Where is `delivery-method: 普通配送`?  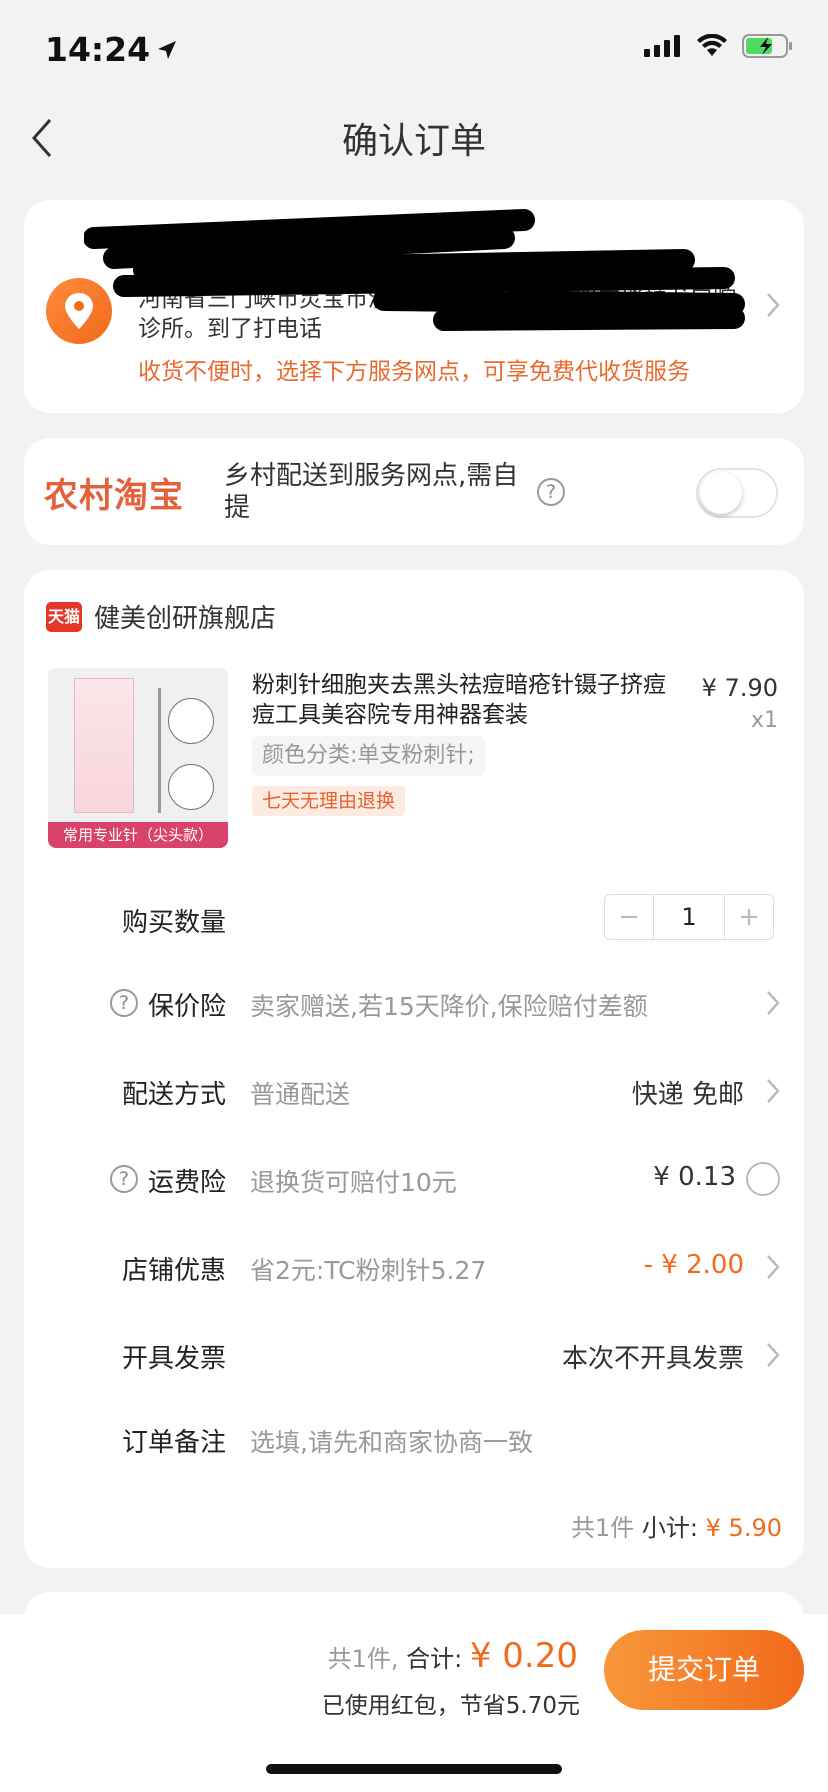
delivery-method: 普通配送 is located at coordinates (300, 1094).